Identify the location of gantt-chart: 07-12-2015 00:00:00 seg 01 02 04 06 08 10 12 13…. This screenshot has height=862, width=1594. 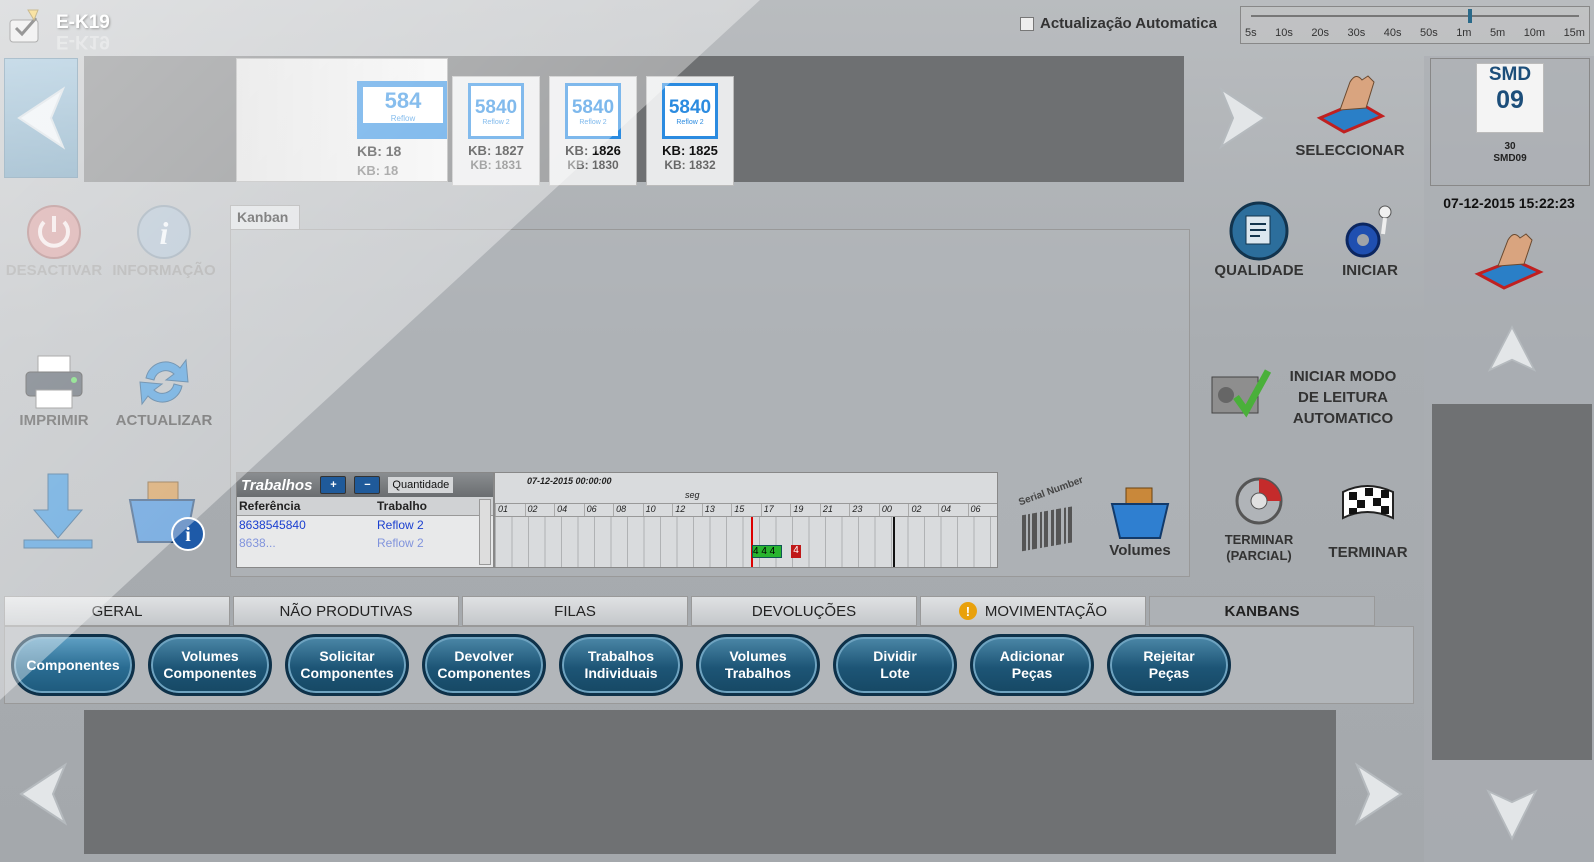
(746, 520).